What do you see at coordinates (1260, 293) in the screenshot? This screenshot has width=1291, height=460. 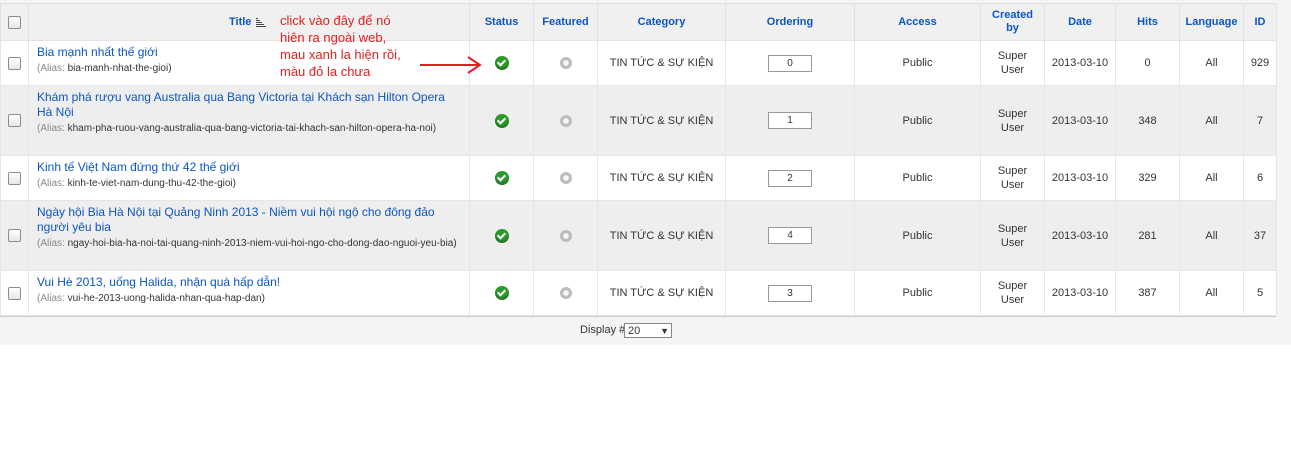 I see `id-cell: 5` at bounding box center [1260, 293].